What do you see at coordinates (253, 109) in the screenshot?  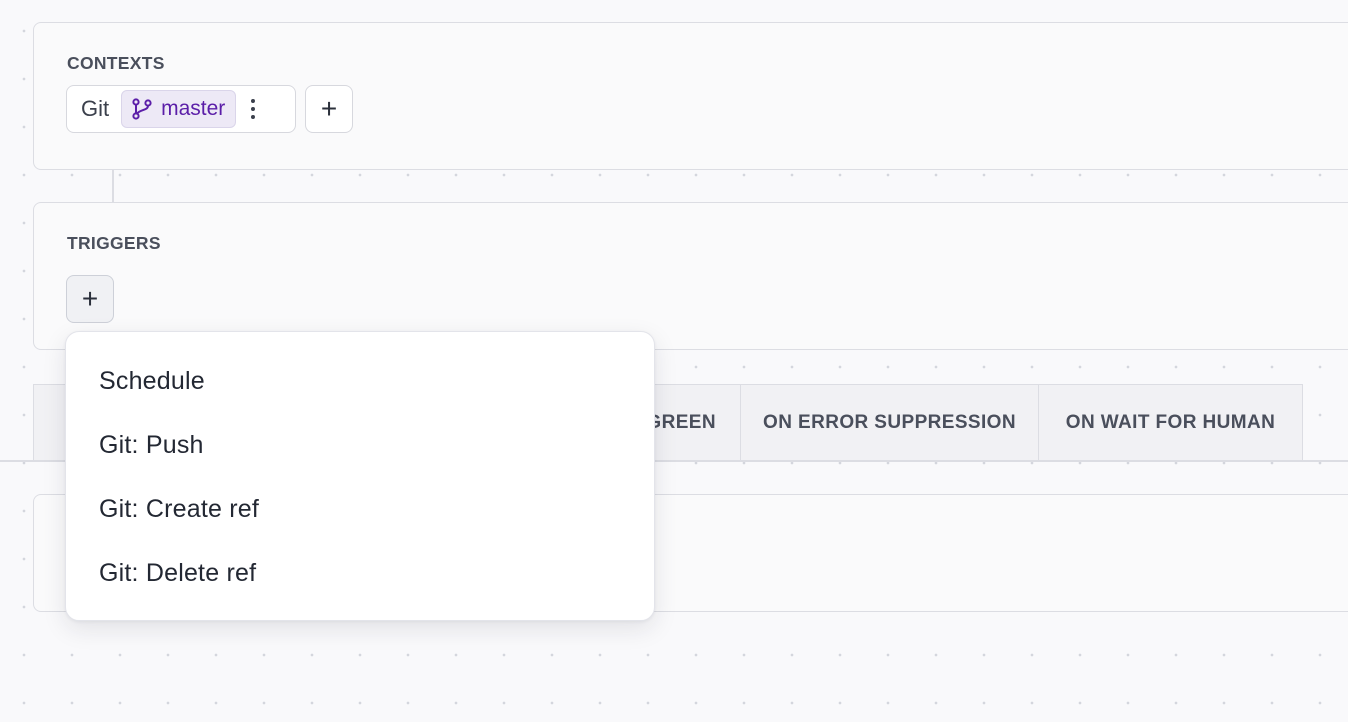 I see `kebab-menu-icon` at bounding box center [253, 109].